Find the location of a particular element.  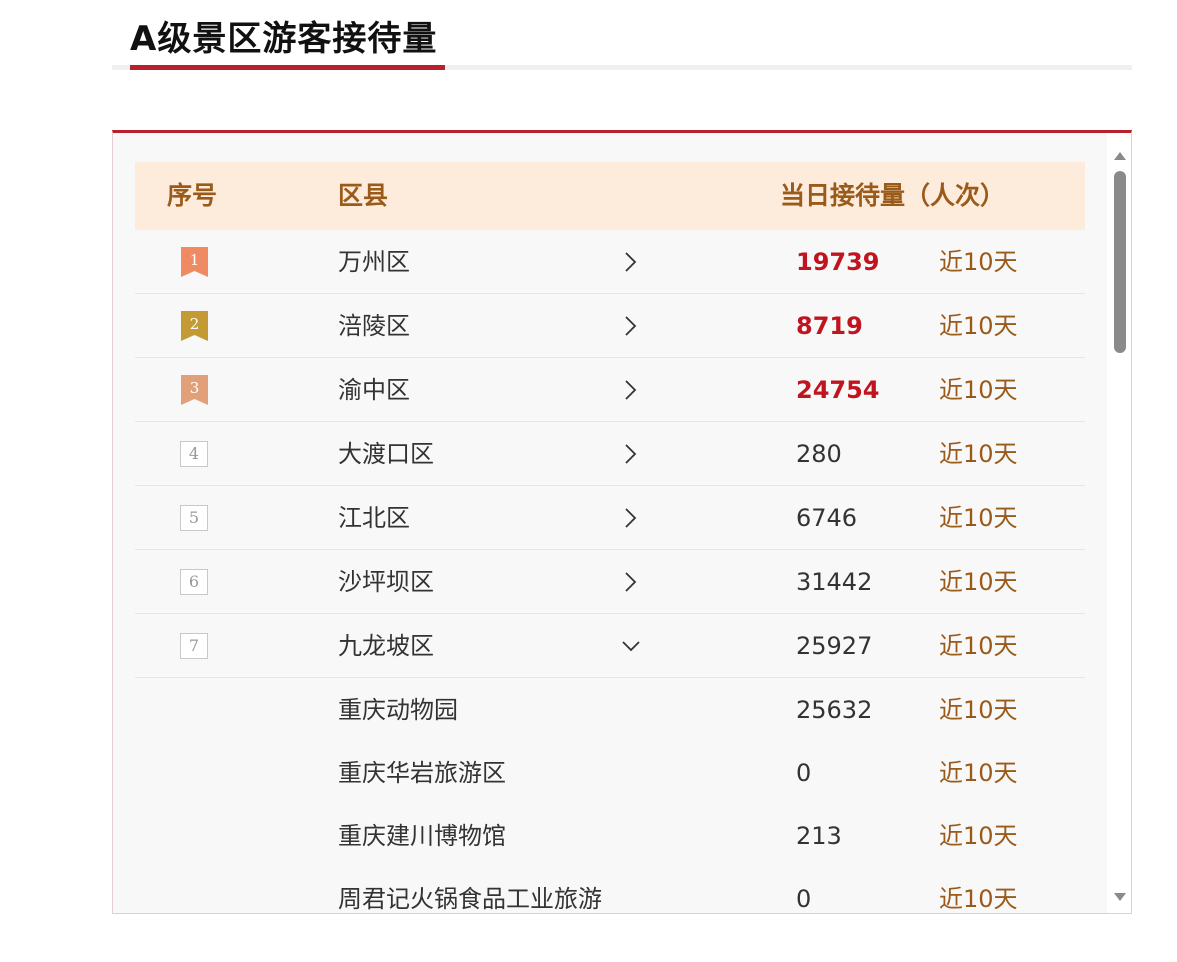

rank-badge: 6 is located at coordinates (194, 582).